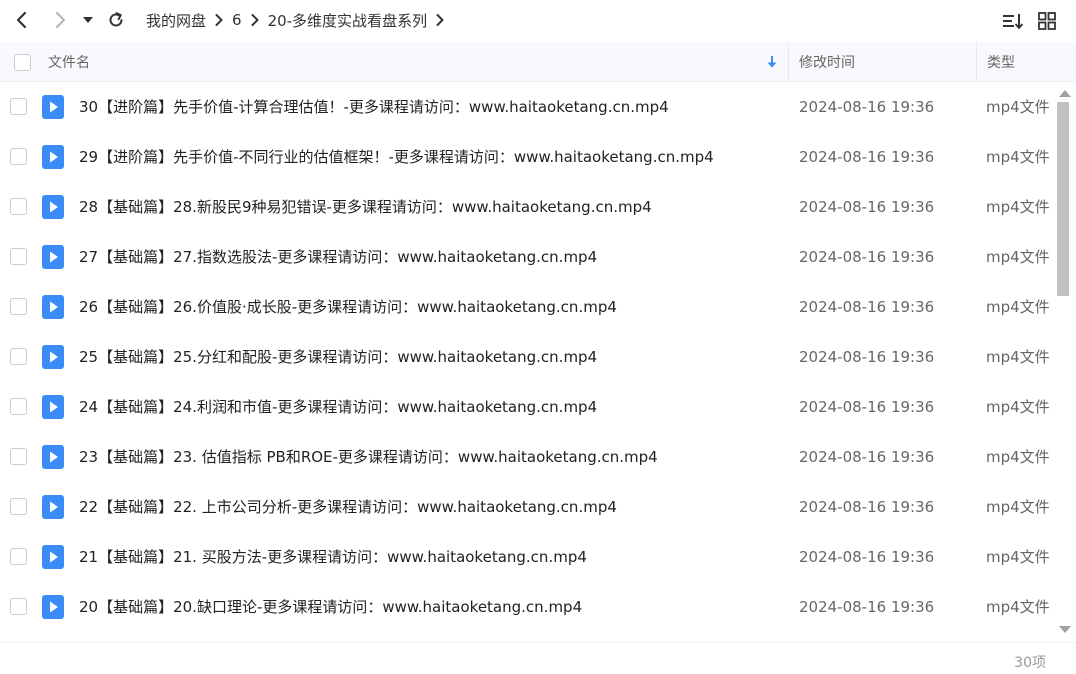 The width and height of the screenshot is (1076, 674). Describe the element at coordinates (69, 62) in the screenshot. I see `column-header-name: 文件名` at that location.